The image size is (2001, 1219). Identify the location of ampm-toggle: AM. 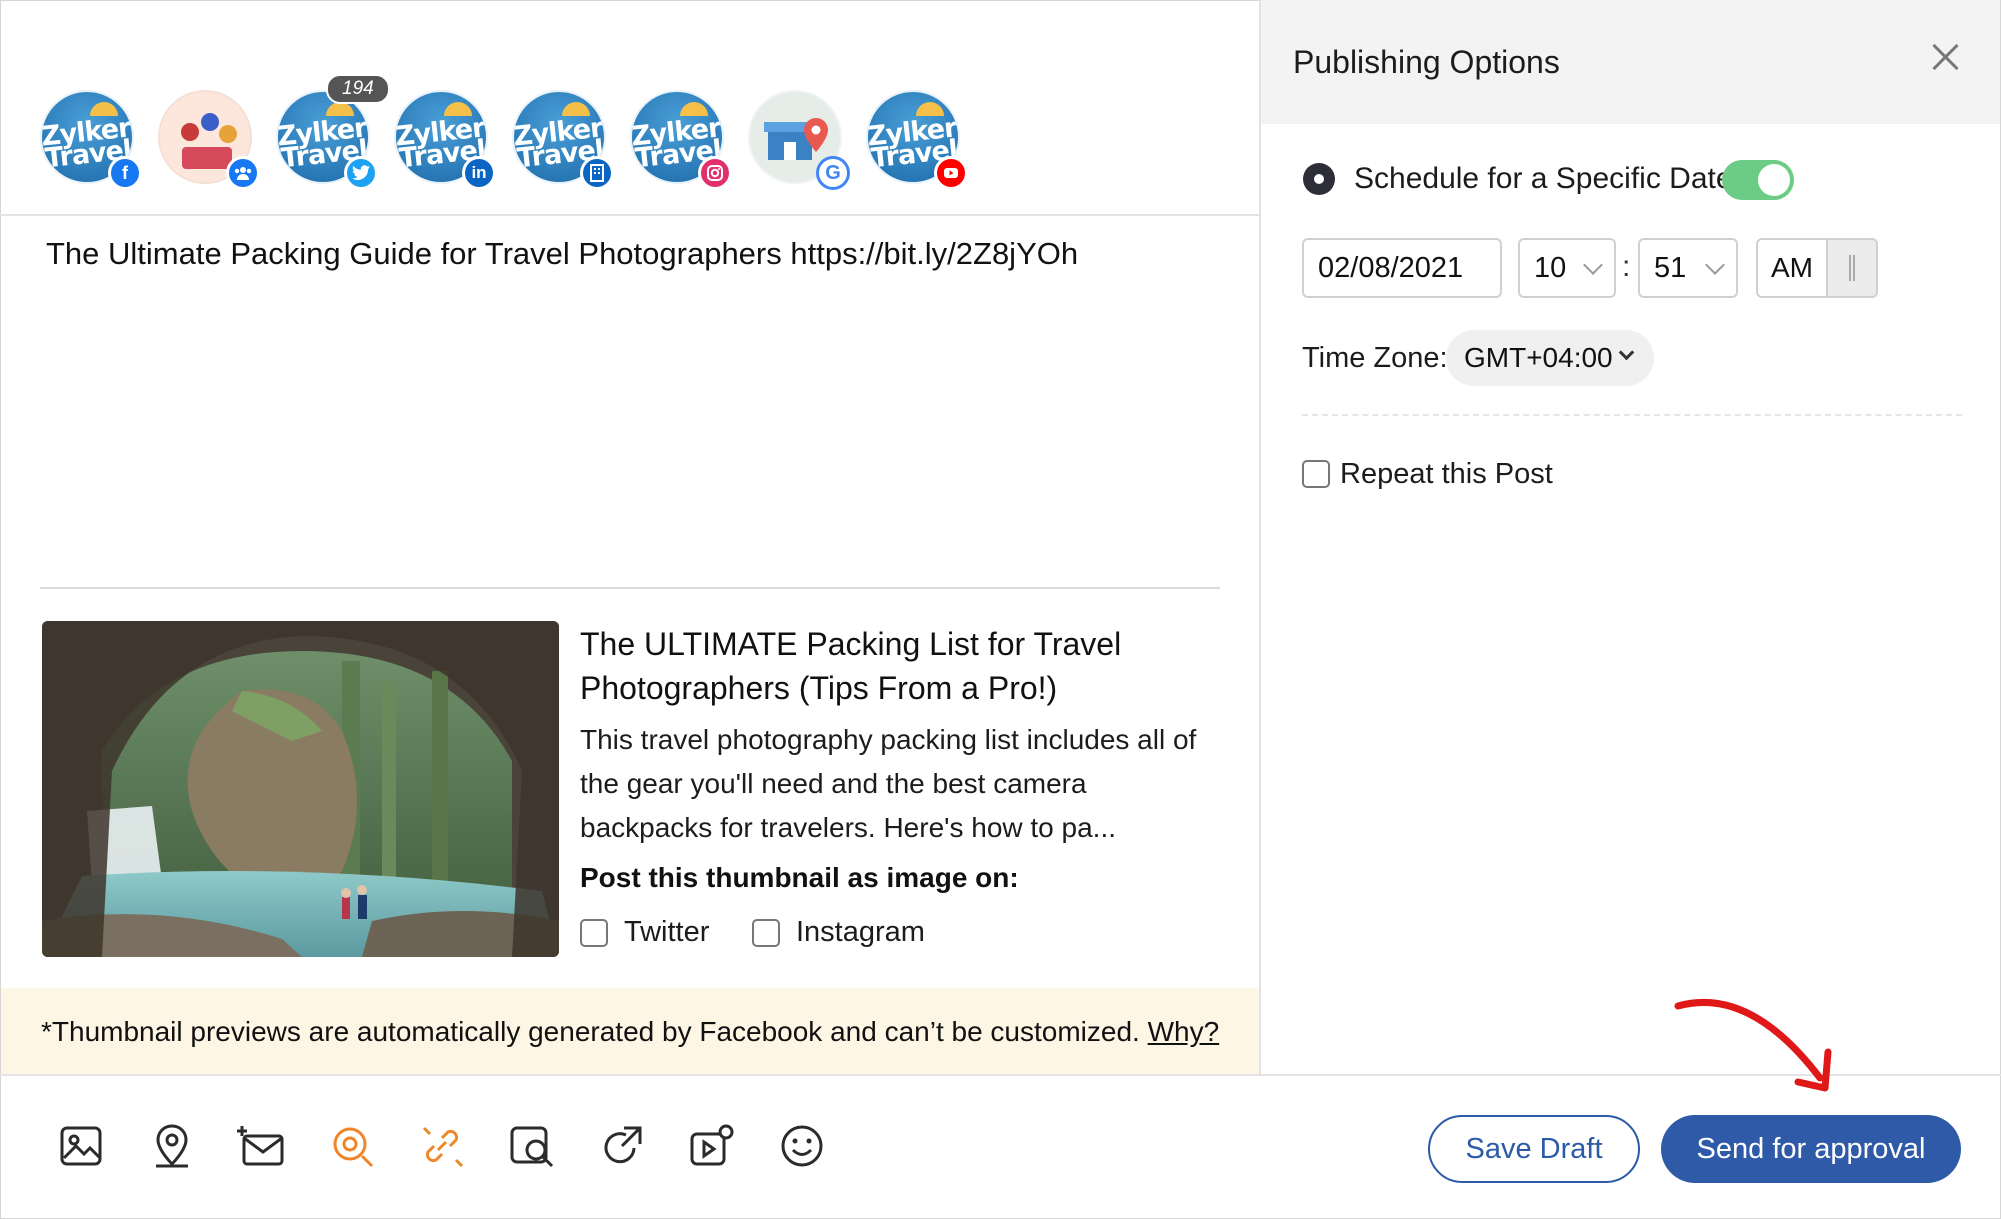
(1817, 268).